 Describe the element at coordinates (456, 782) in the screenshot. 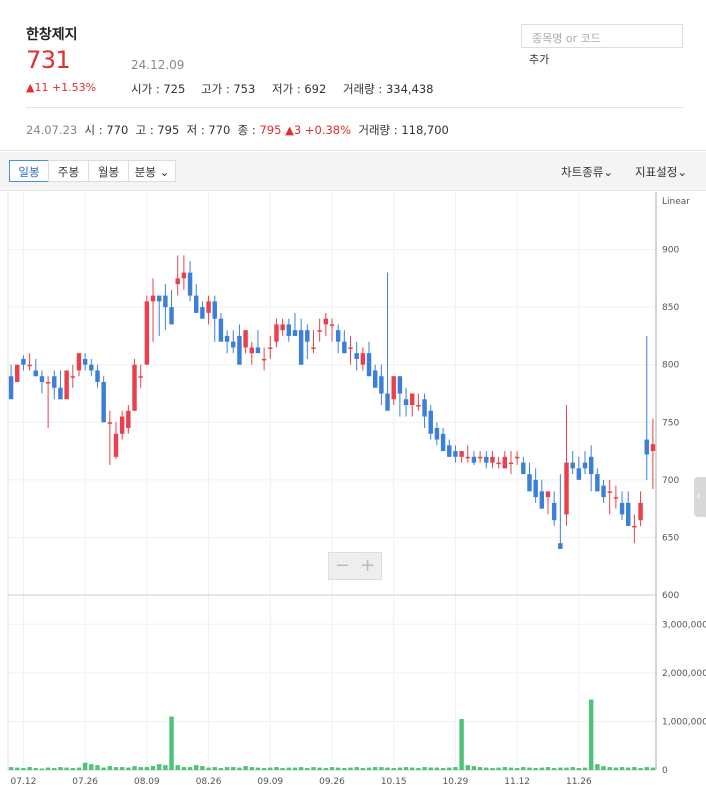

I see `x-tick-label: 10.29` at that location.